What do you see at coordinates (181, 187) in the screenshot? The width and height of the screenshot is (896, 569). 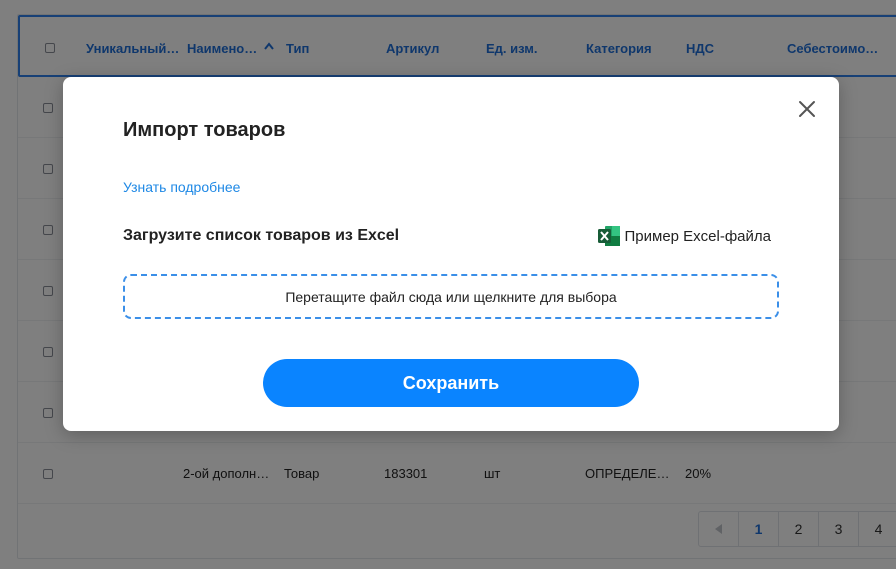 I see `learn-more-link: Узнать подробнее` at bounding box center [181, 187].